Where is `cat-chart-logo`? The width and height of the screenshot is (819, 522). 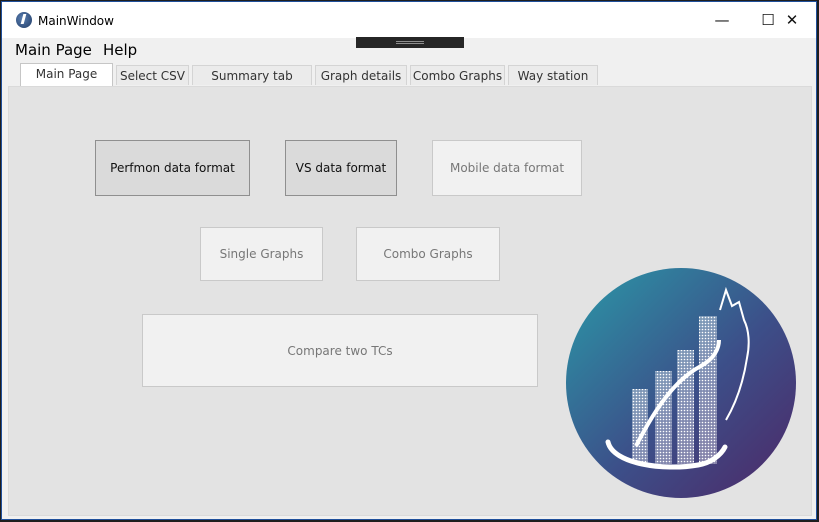 cat-chart-logo is located at coordinates (681, 383).